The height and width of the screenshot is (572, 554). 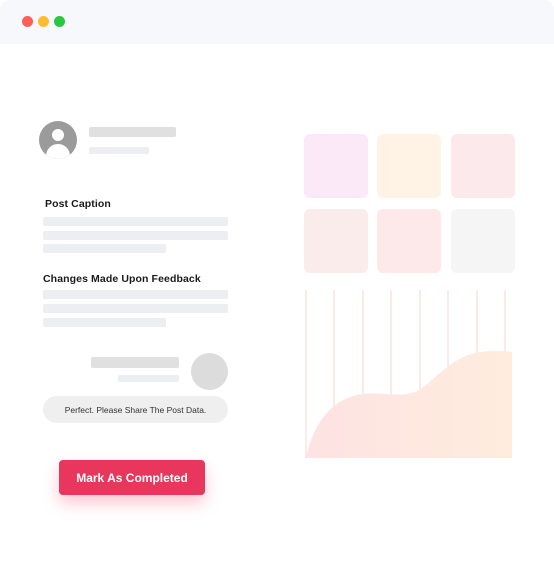 I want to click on decorative-area-chart, so click(x=408, y=374).